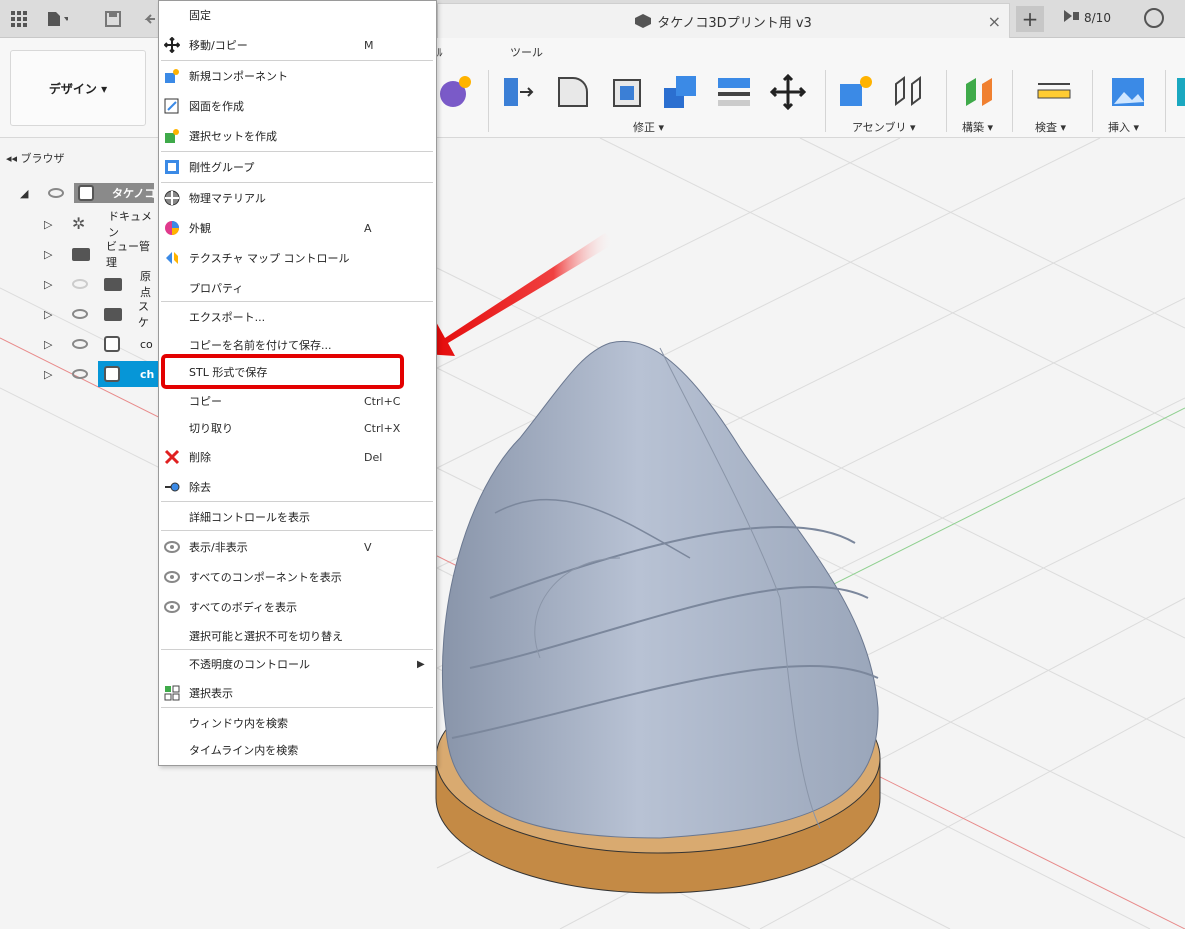 The width and height of the screenshot is (1185, 929). Describe the element at coordinates (249, 517) in the screenshot. I see `menu-item-label: 詳細コントロールを表示` at that location.